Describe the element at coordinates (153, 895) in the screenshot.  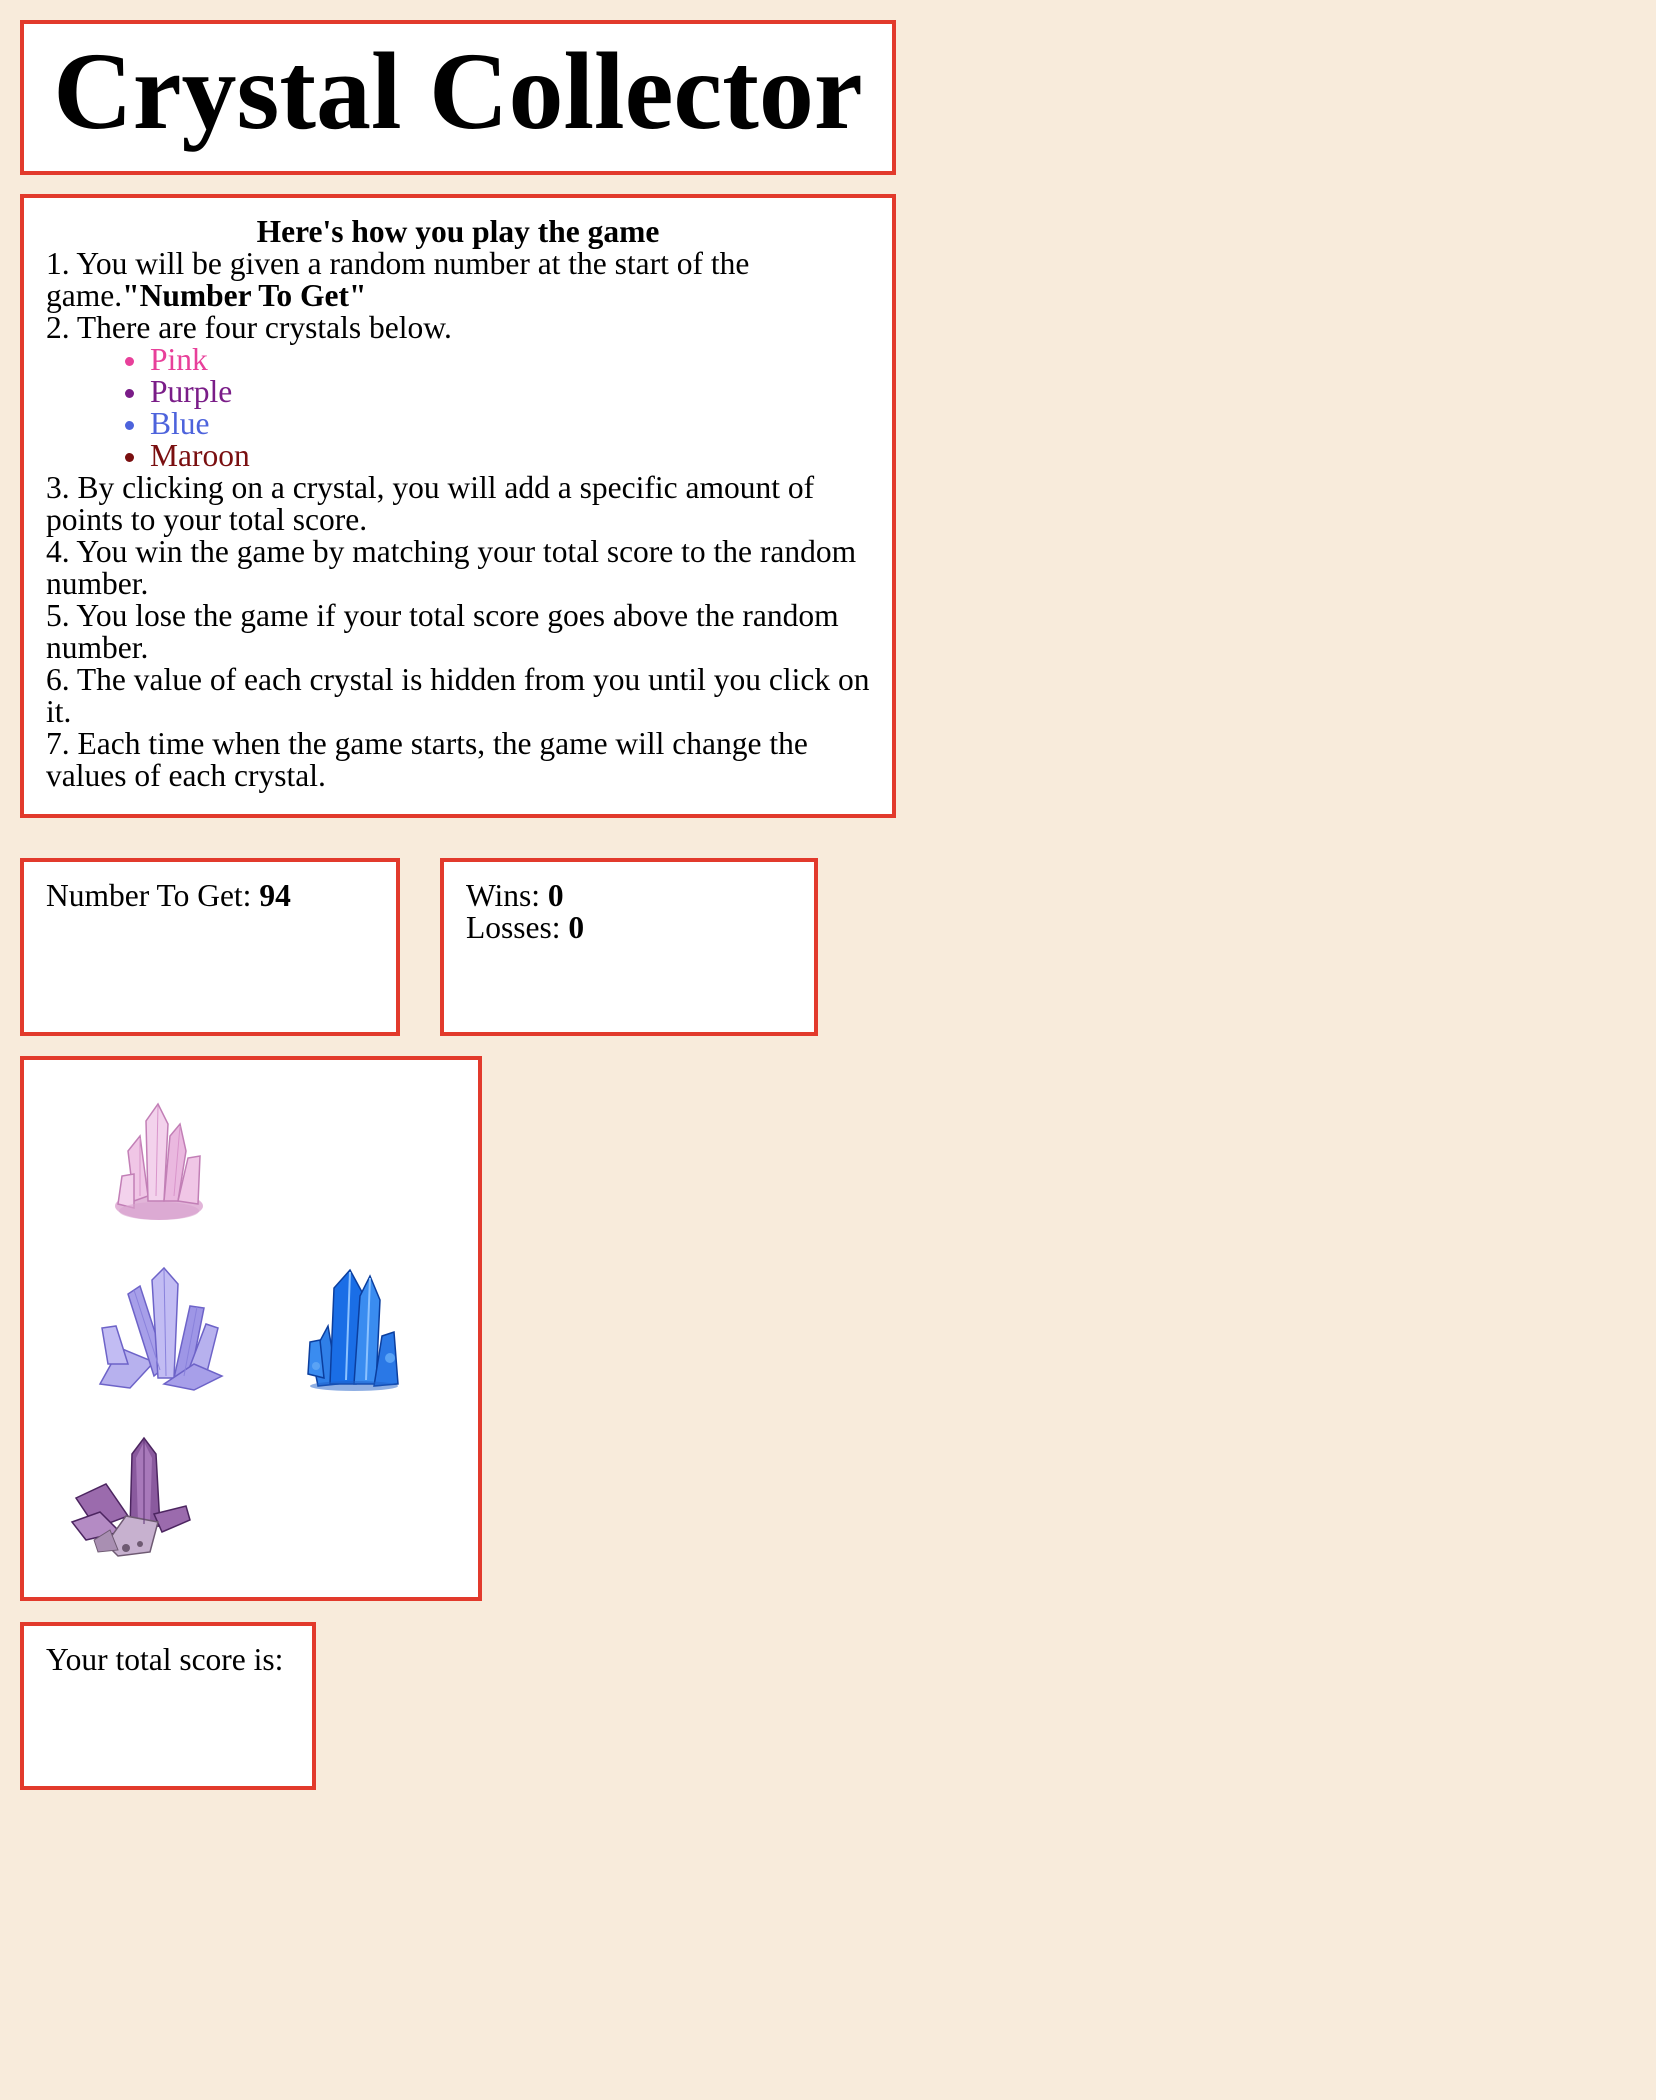
I see `target-number-label: Number To Get:` at that location.